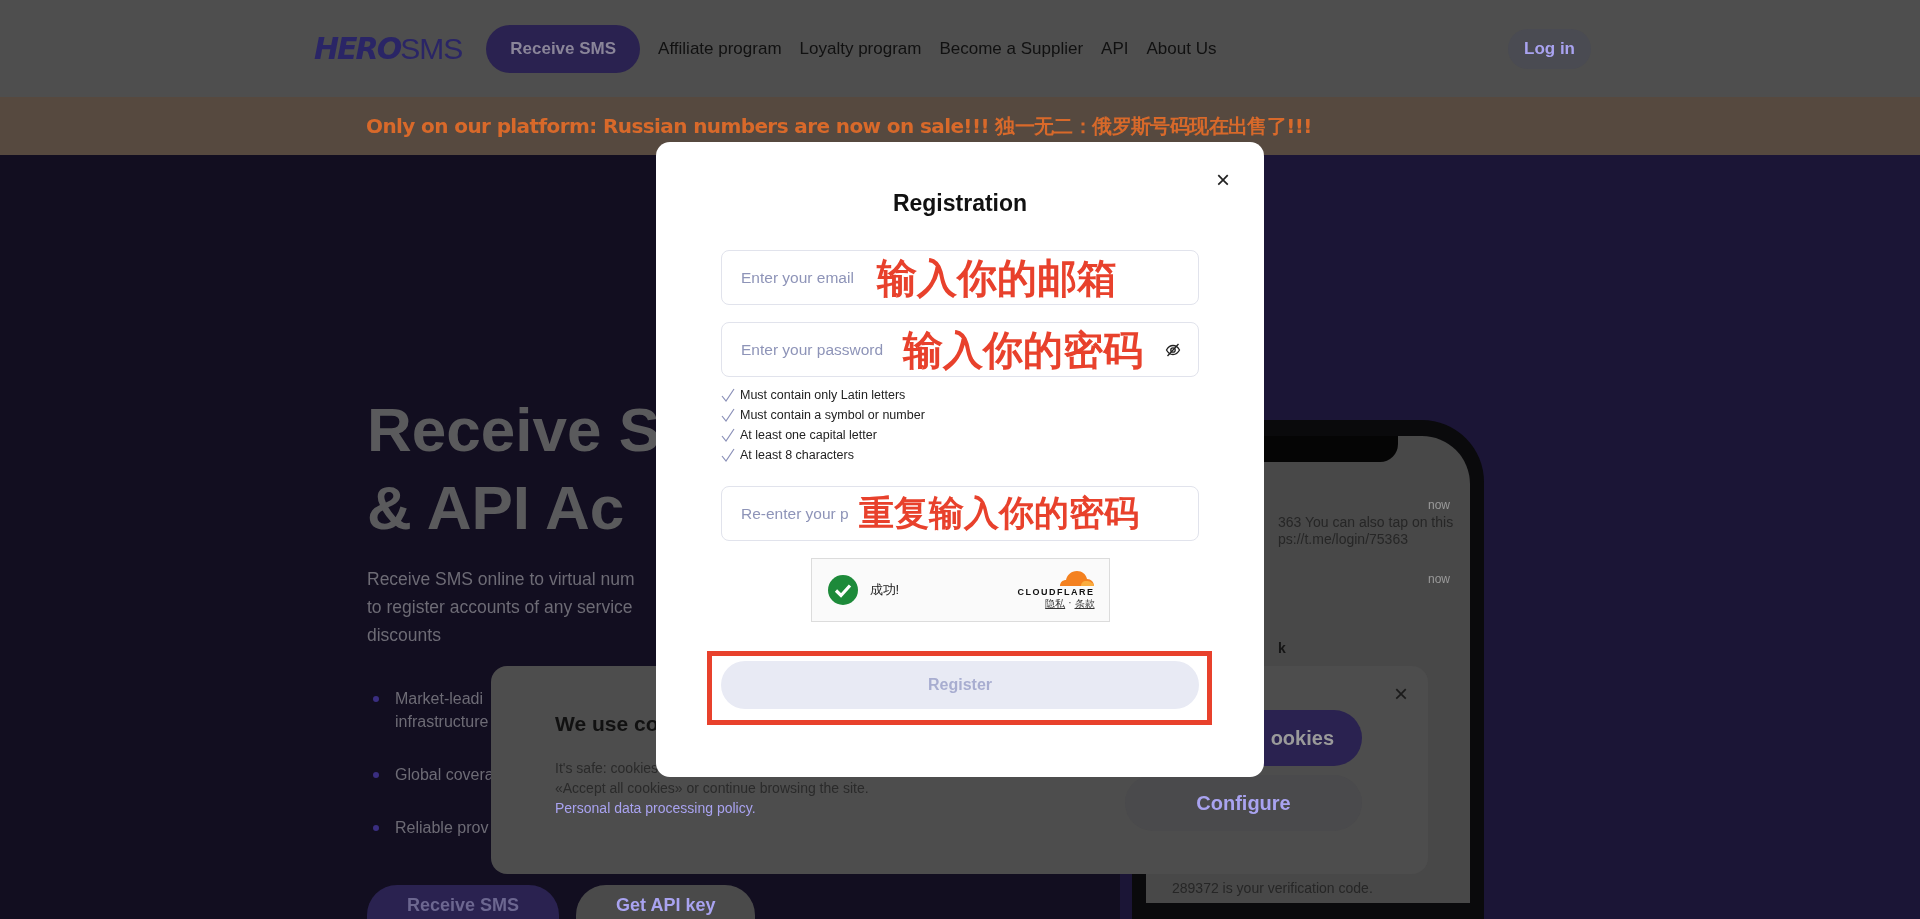  I want to click on feature-text: infrastructure, so click(442, 722).